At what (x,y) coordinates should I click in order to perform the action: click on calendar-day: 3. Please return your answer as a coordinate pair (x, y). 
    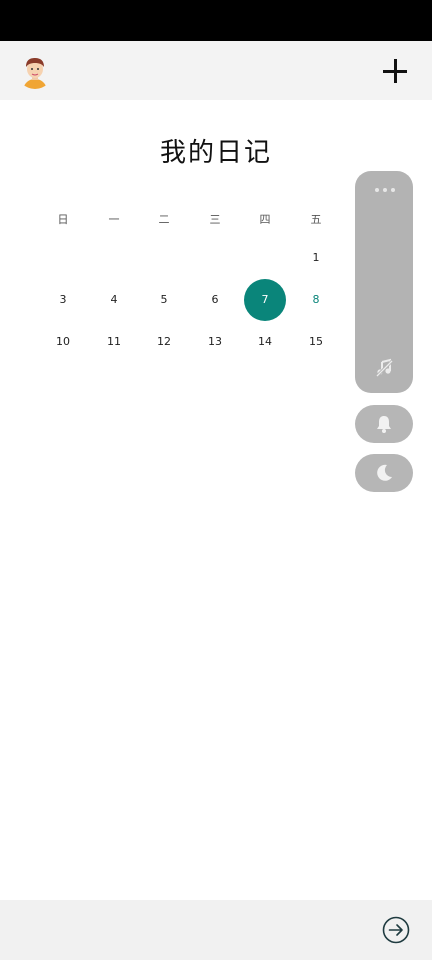
    Looking at the image, I should click on (63, 300).